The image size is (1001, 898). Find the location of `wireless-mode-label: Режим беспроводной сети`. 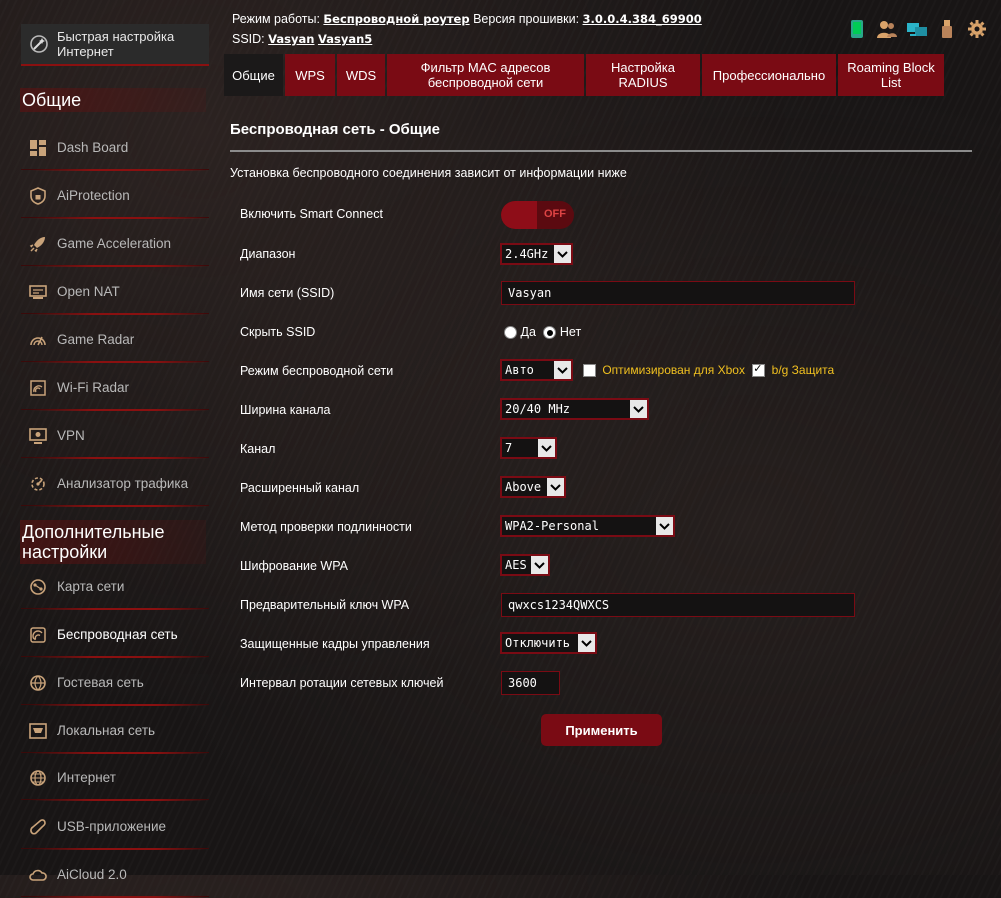

wireless-mode-label: Режим беспроводной сети is located at coordinates (317, 371).